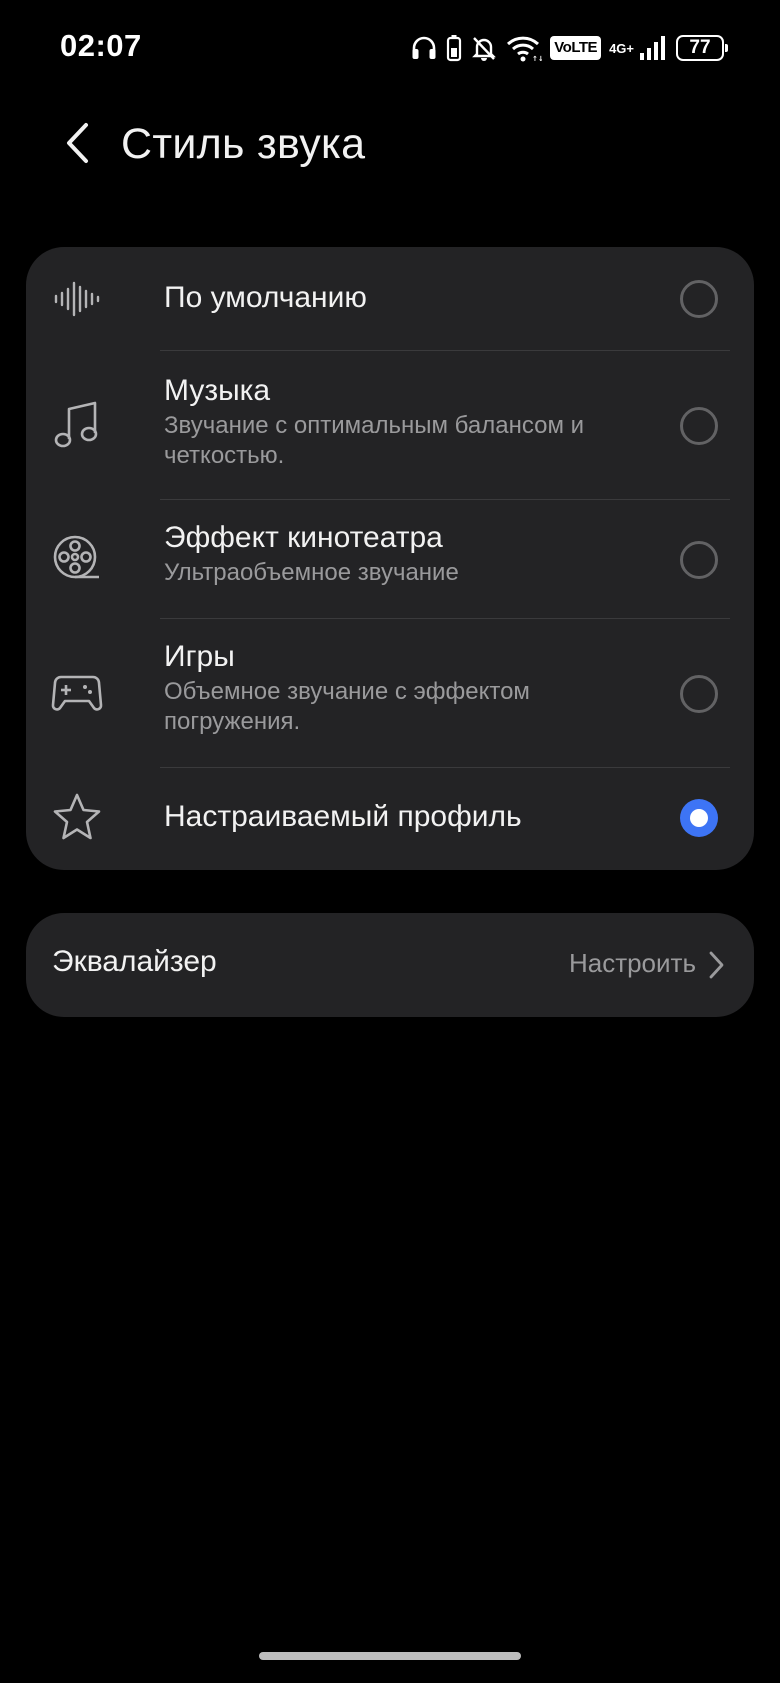  Describe the element at coordinates (484, 48) in the screenshot. I see `mute-icon` at that location.